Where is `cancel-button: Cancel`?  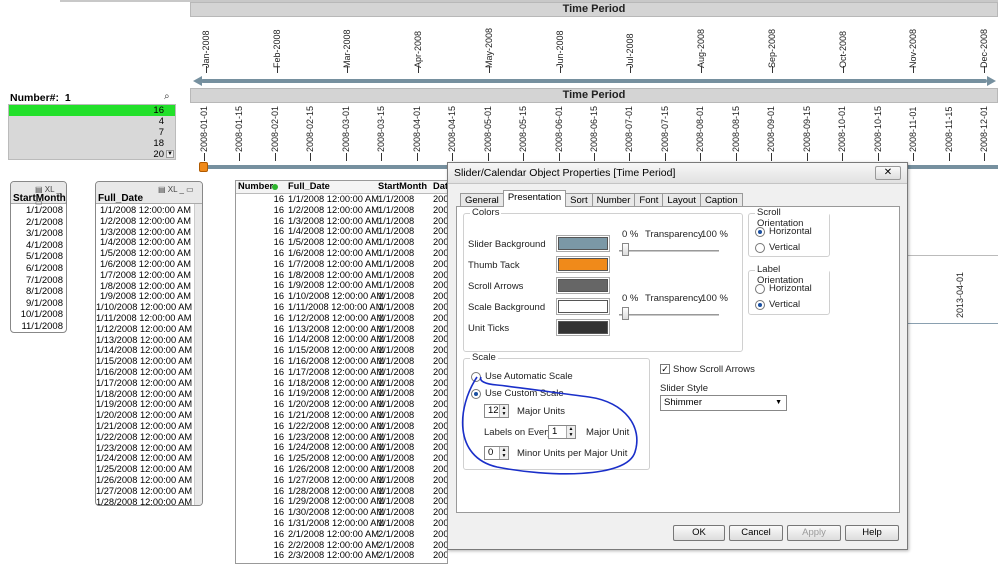
cancel-button: Cancel is located at coordinates (756, 533).